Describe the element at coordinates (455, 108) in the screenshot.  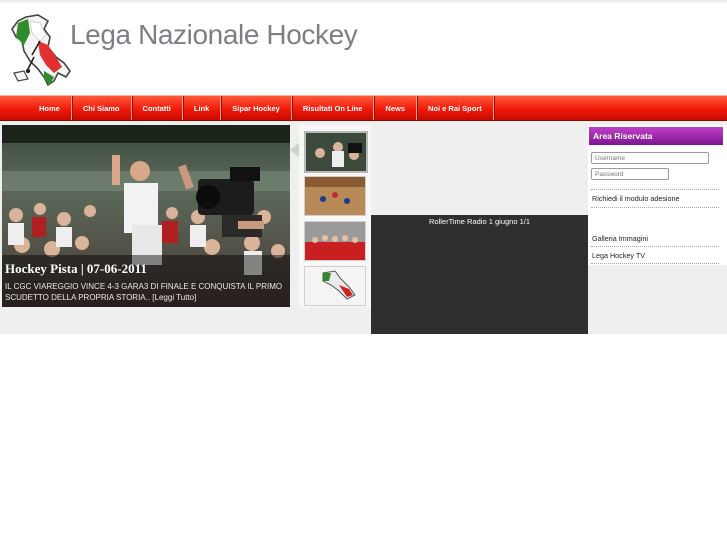
I see `nav-noi-e-rai-sport: Noi e Rai Sport` at that location.